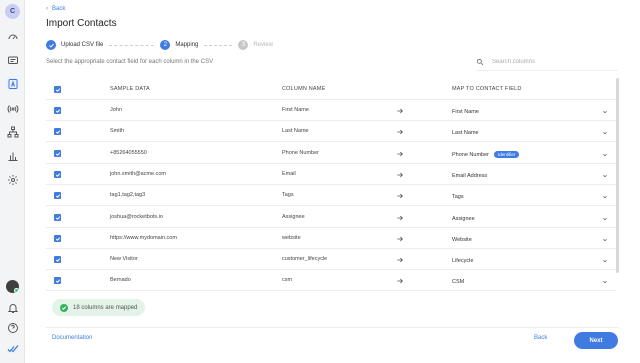 The height and width of the screenshot is (363, 640). I want to click on contact-field-select: Last Name, so click(530, 132).